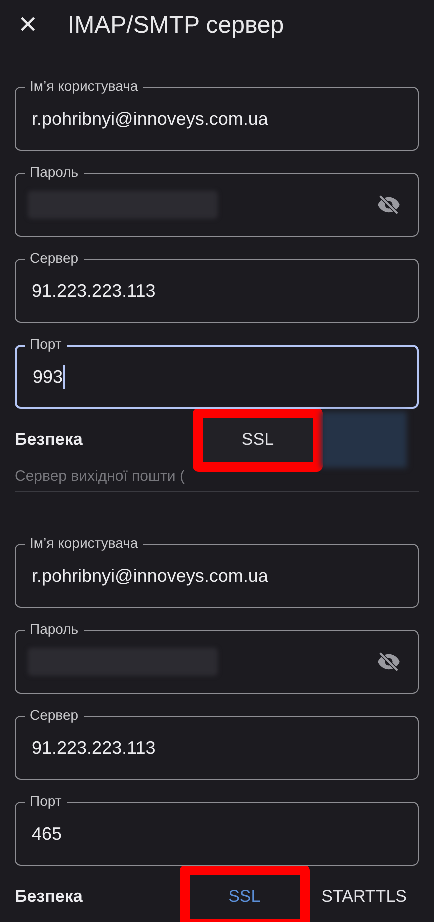  Describe the element at coordinates (64, 377) in the screenshot. I see `text-cursor` at that location.